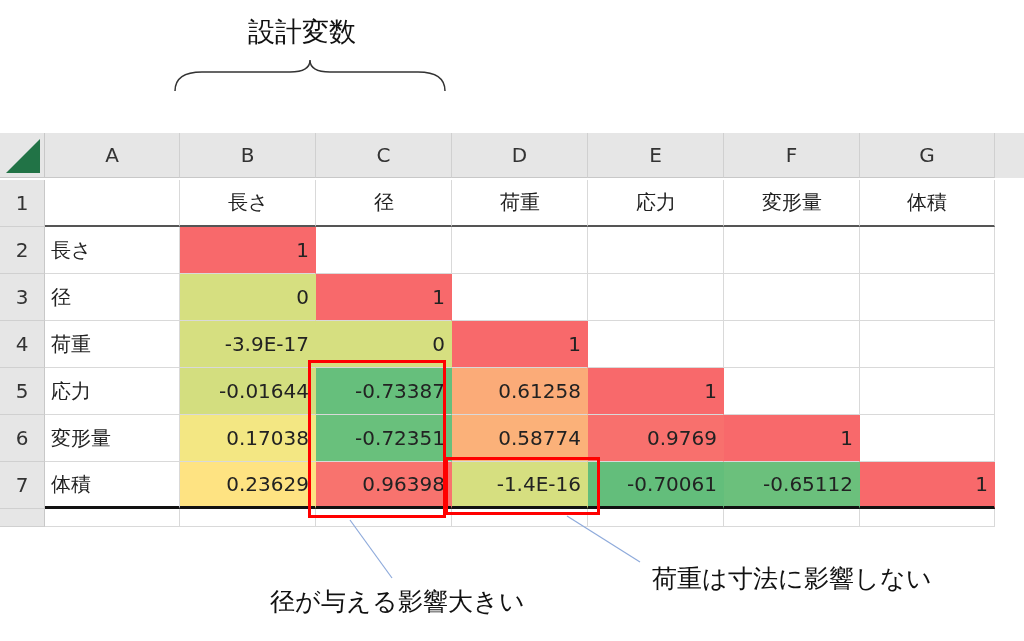 This screenshot has height=641, width=1024. What do you see at coordinates (384, 485) in the screenshot?
I see `table-cell: 0.96398` at bounding box center [384, 485].